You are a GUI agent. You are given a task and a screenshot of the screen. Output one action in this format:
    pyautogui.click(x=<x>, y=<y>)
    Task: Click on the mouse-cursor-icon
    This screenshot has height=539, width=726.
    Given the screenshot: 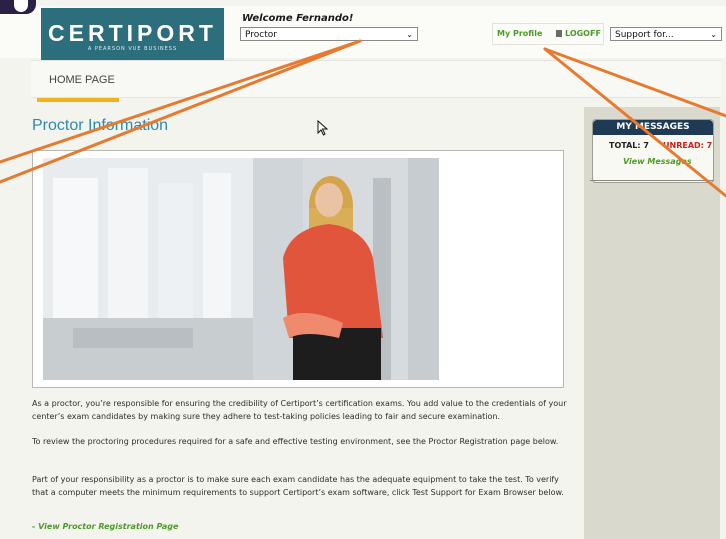 What is the action you would take?
    pyautogui.click(x=323, y=128)
    